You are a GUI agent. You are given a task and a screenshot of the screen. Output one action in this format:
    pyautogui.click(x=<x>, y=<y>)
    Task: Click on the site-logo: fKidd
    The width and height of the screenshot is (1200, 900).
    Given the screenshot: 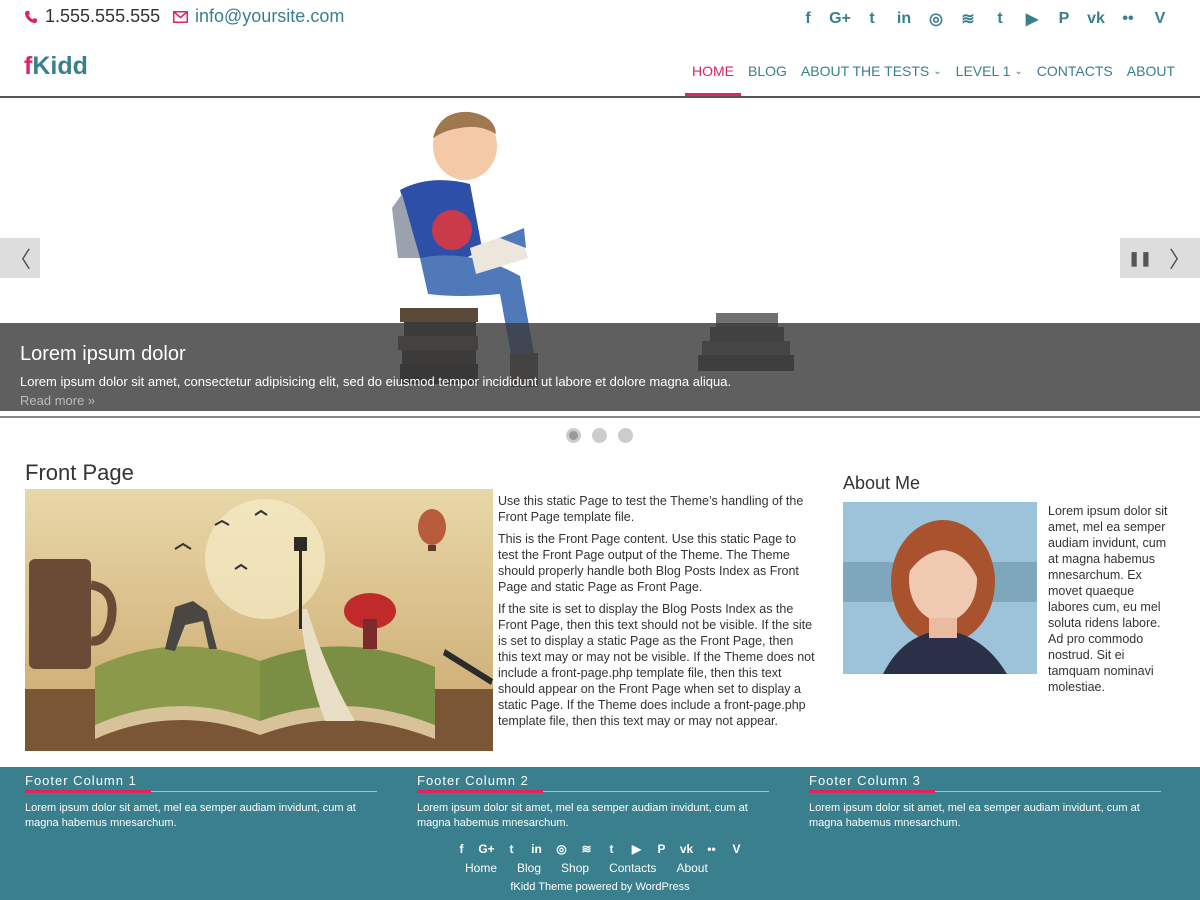 What is the action you would take?
    pyautogui.click(x=56, y=66)
    